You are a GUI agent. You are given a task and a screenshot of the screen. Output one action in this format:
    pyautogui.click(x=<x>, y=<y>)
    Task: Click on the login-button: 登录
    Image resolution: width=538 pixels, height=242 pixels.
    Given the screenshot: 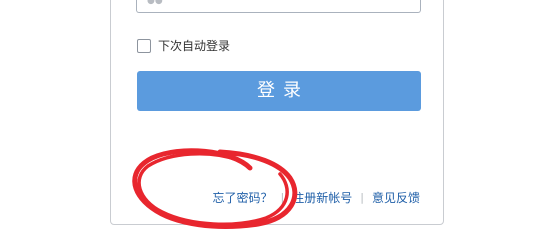 What is the action you would take?
    pyautogui.click(x=279, y=91)
    